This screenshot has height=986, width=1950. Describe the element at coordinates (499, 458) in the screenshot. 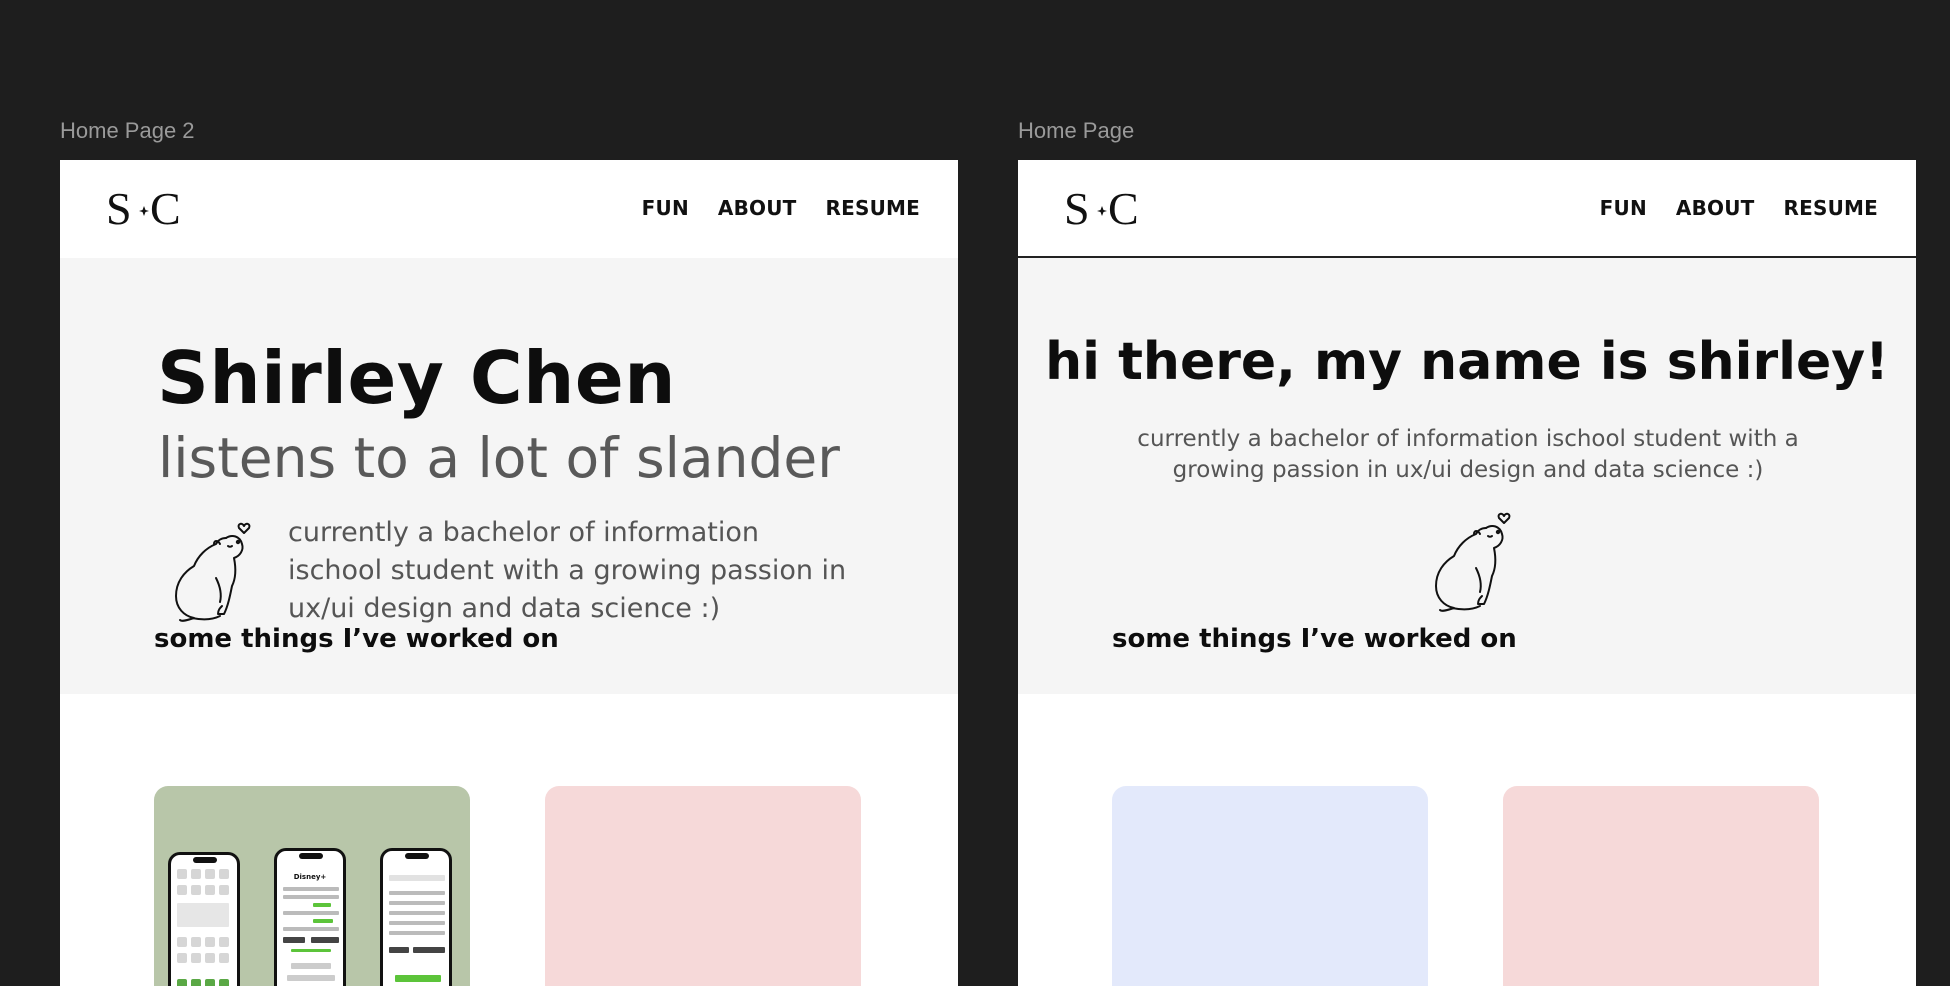

I see `hero-subtitle: listens to a lot of slander` at that location.